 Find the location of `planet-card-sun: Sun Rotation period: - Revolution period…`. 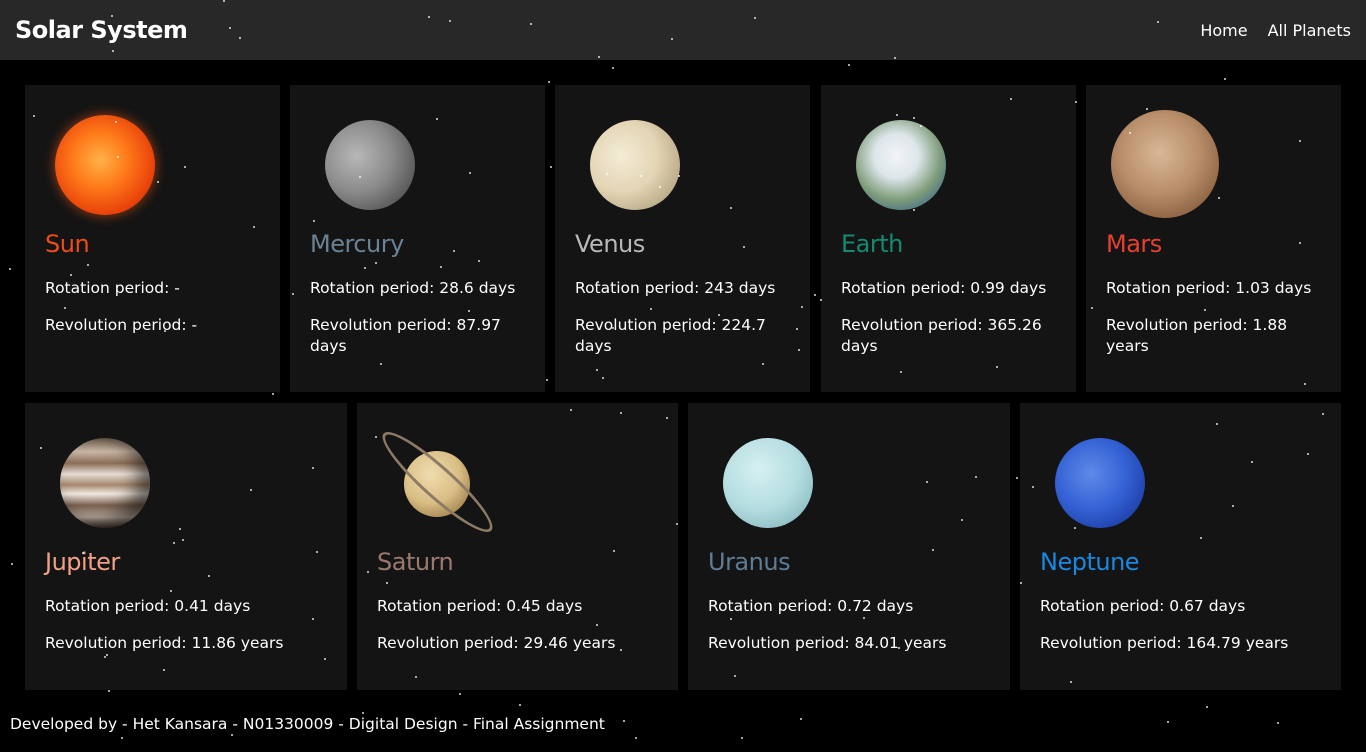

planet-card-sun: Sun Rotation period: - Revolution period… is located at coordinates (152, 238).